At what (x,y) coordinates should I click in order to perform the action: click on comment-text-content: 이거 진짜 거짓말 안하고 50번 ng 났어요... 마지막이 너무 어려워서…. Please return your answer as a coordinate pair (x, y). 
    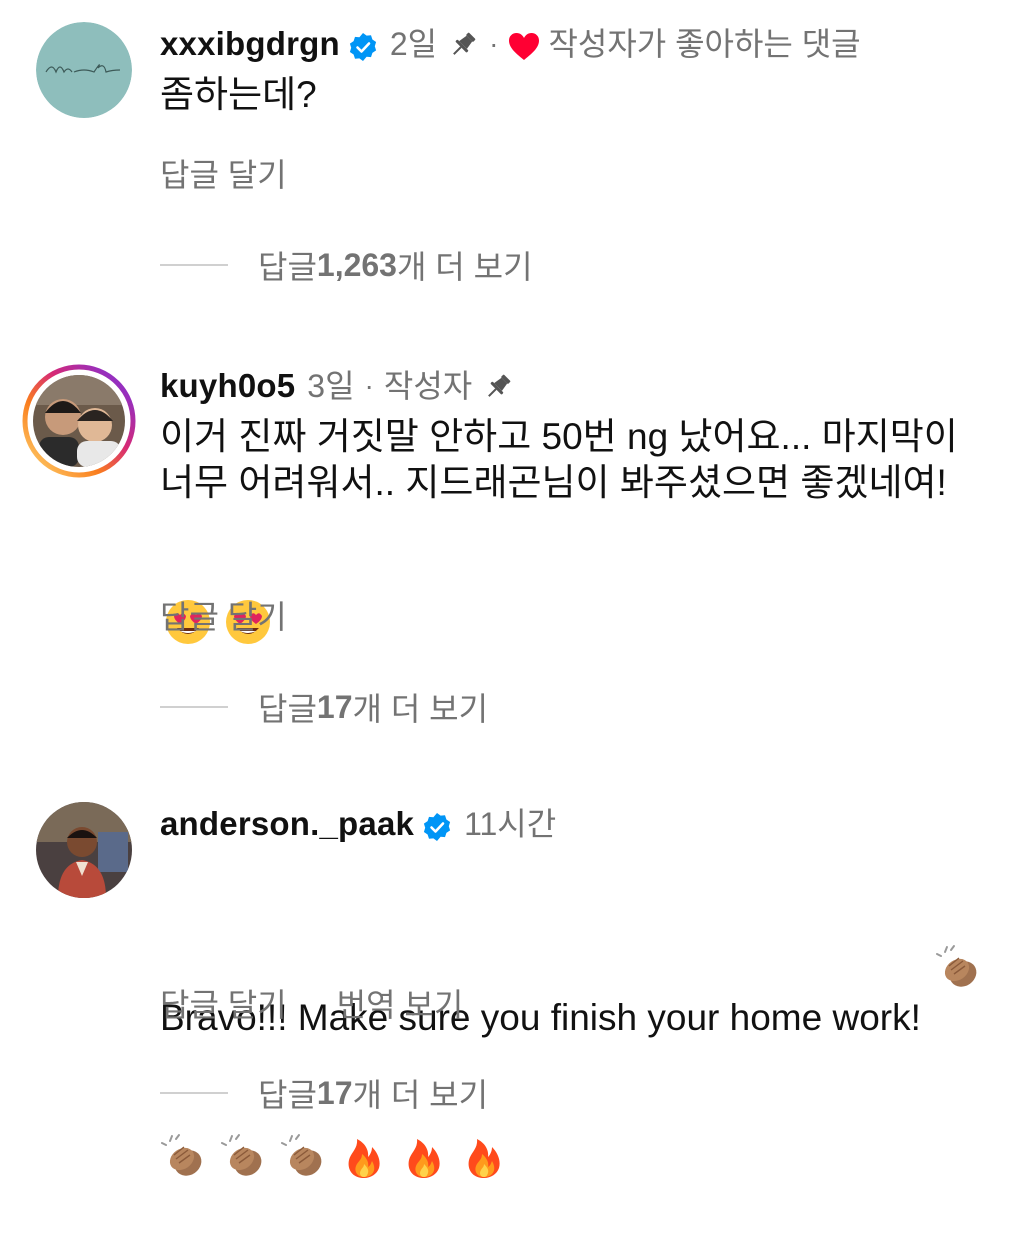
    Looking at the image, I should click on (564, 459).